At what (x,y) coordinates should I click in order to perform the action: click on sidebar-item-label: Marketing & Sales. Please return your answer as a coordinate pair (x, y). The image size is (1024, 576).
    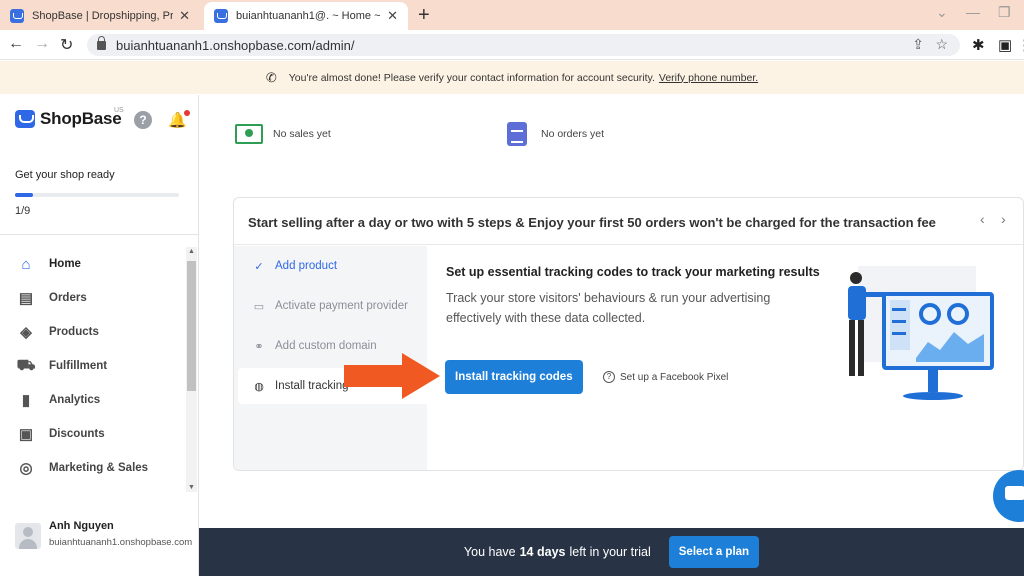
    Looking at the image, I should click on (99, 468).